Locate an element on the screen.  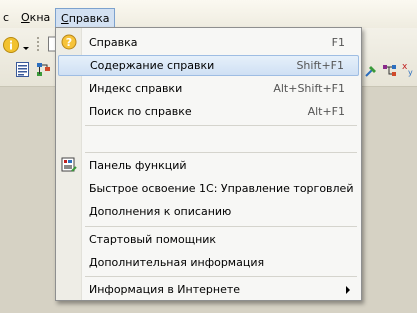
menu-item-shortcut: Alt+Shift+F1 is located at coordinates (309, 88).